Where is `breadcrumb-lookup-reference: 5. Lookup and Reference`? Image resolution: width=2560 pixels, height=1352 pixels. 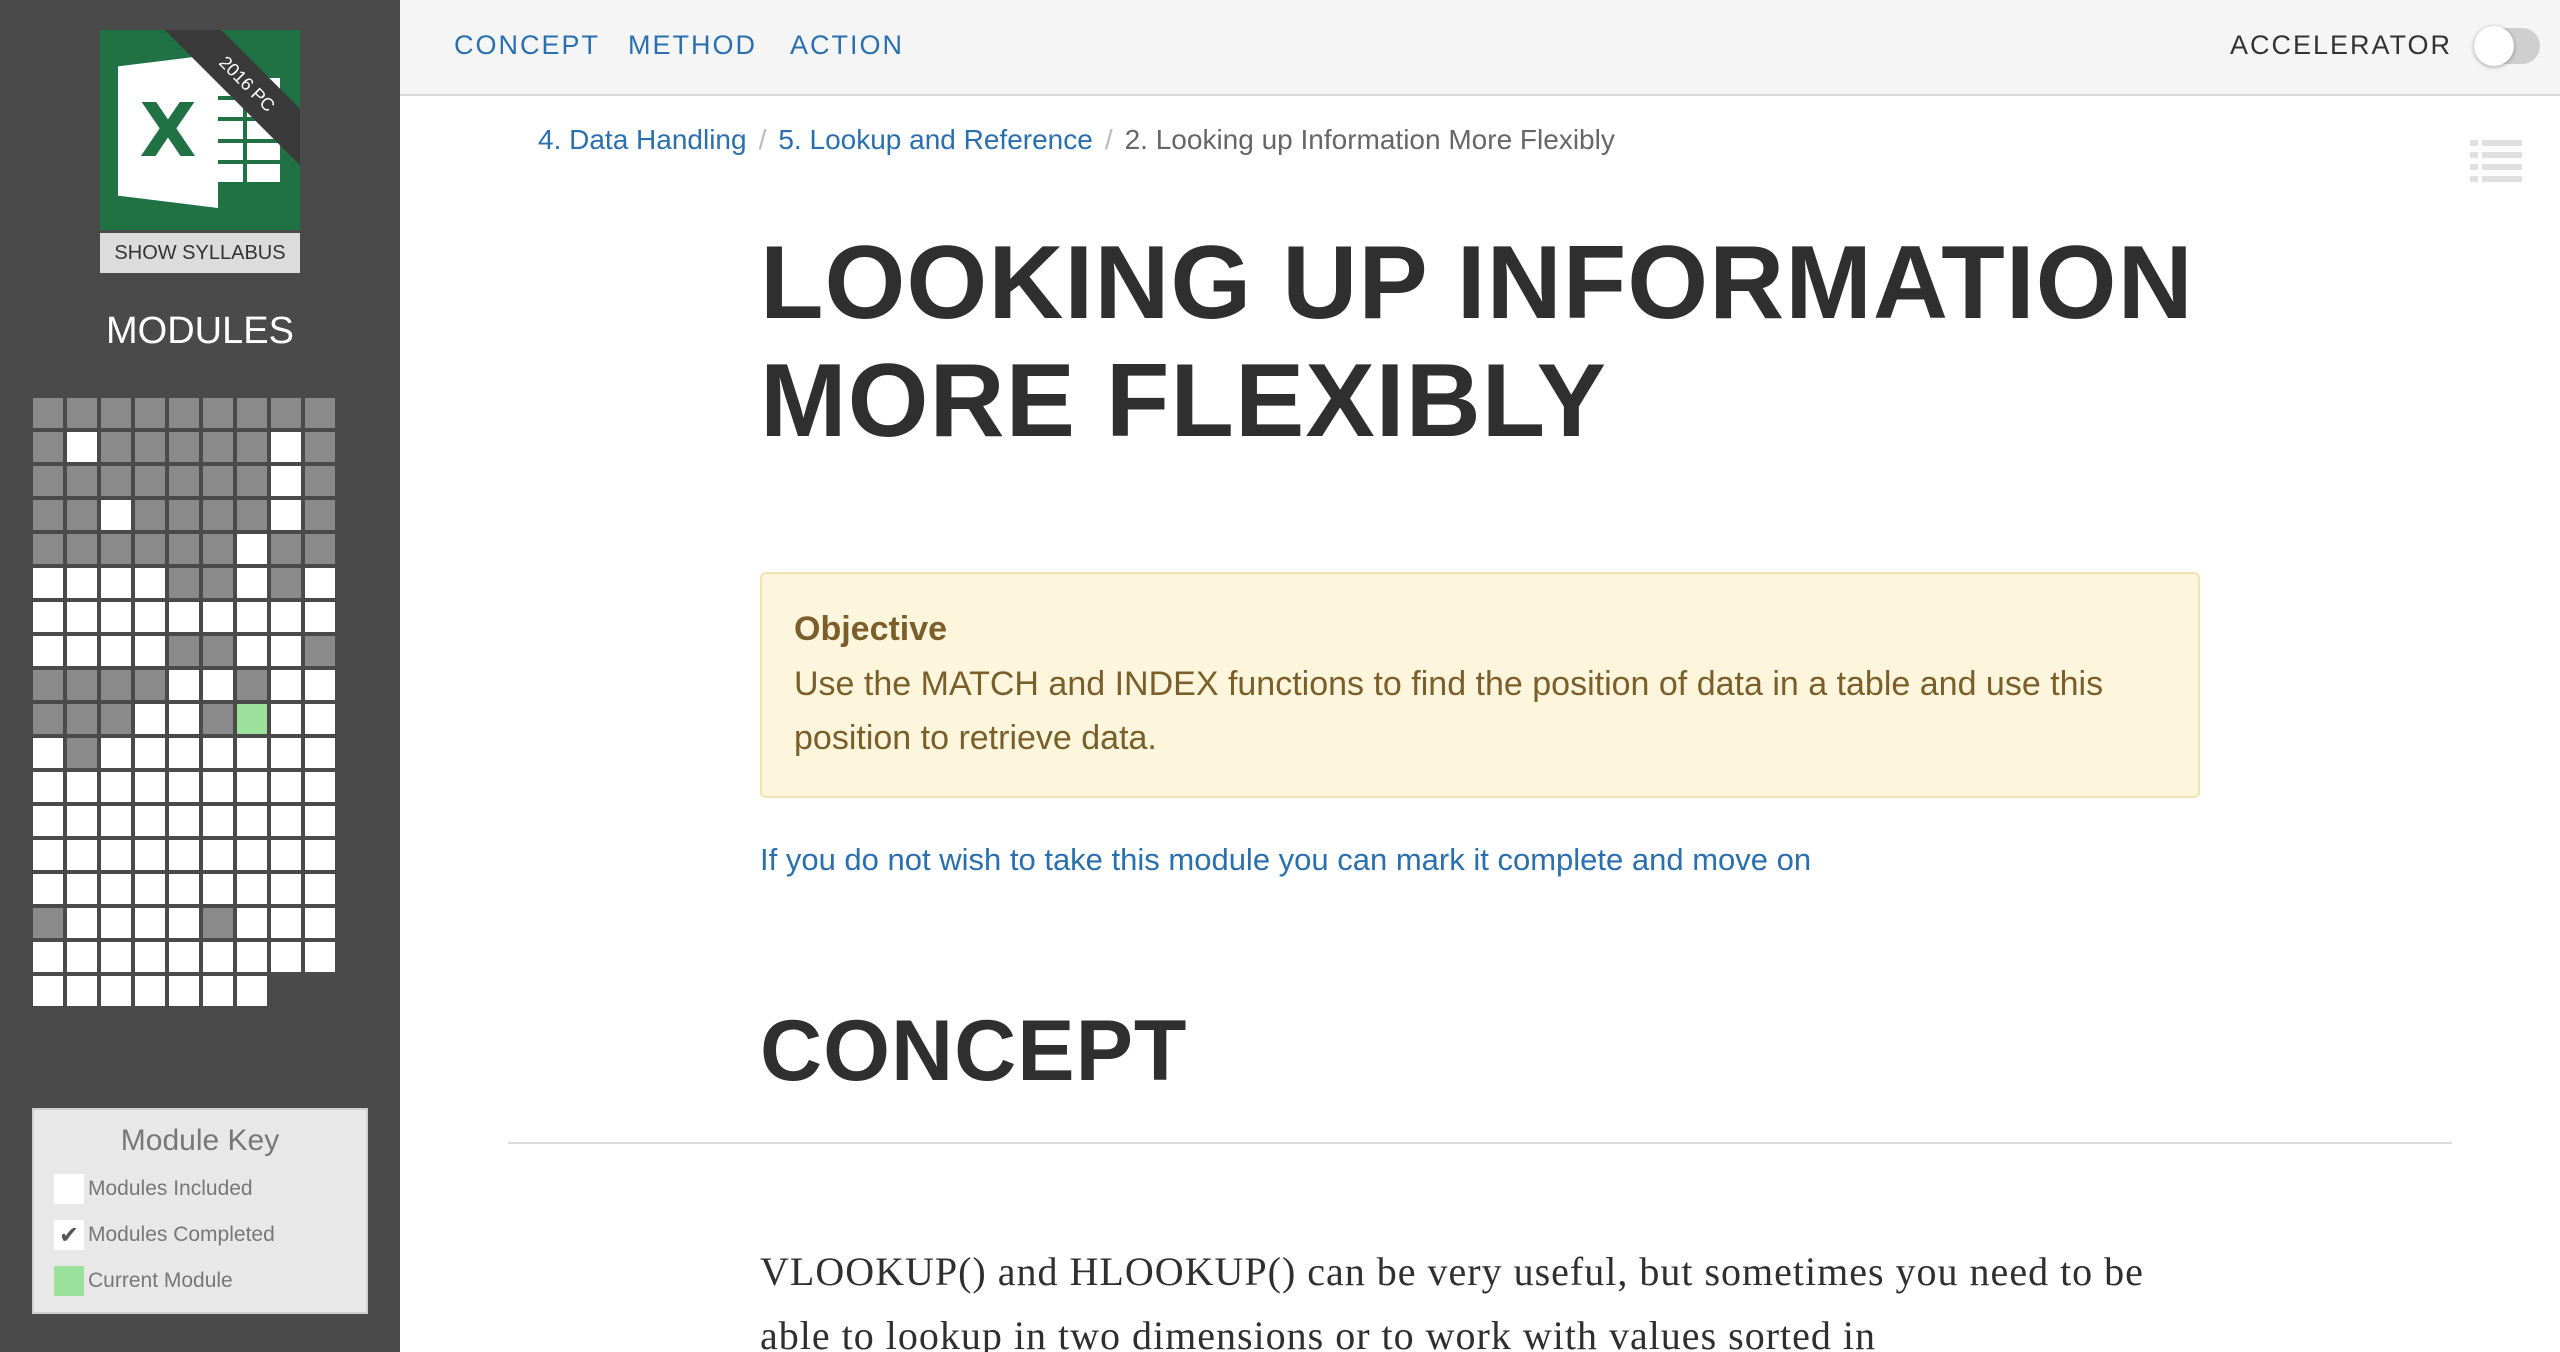
breadcrumb-lookup-reference: 5. Lookup and Reference is located at coordinates (935, 140).